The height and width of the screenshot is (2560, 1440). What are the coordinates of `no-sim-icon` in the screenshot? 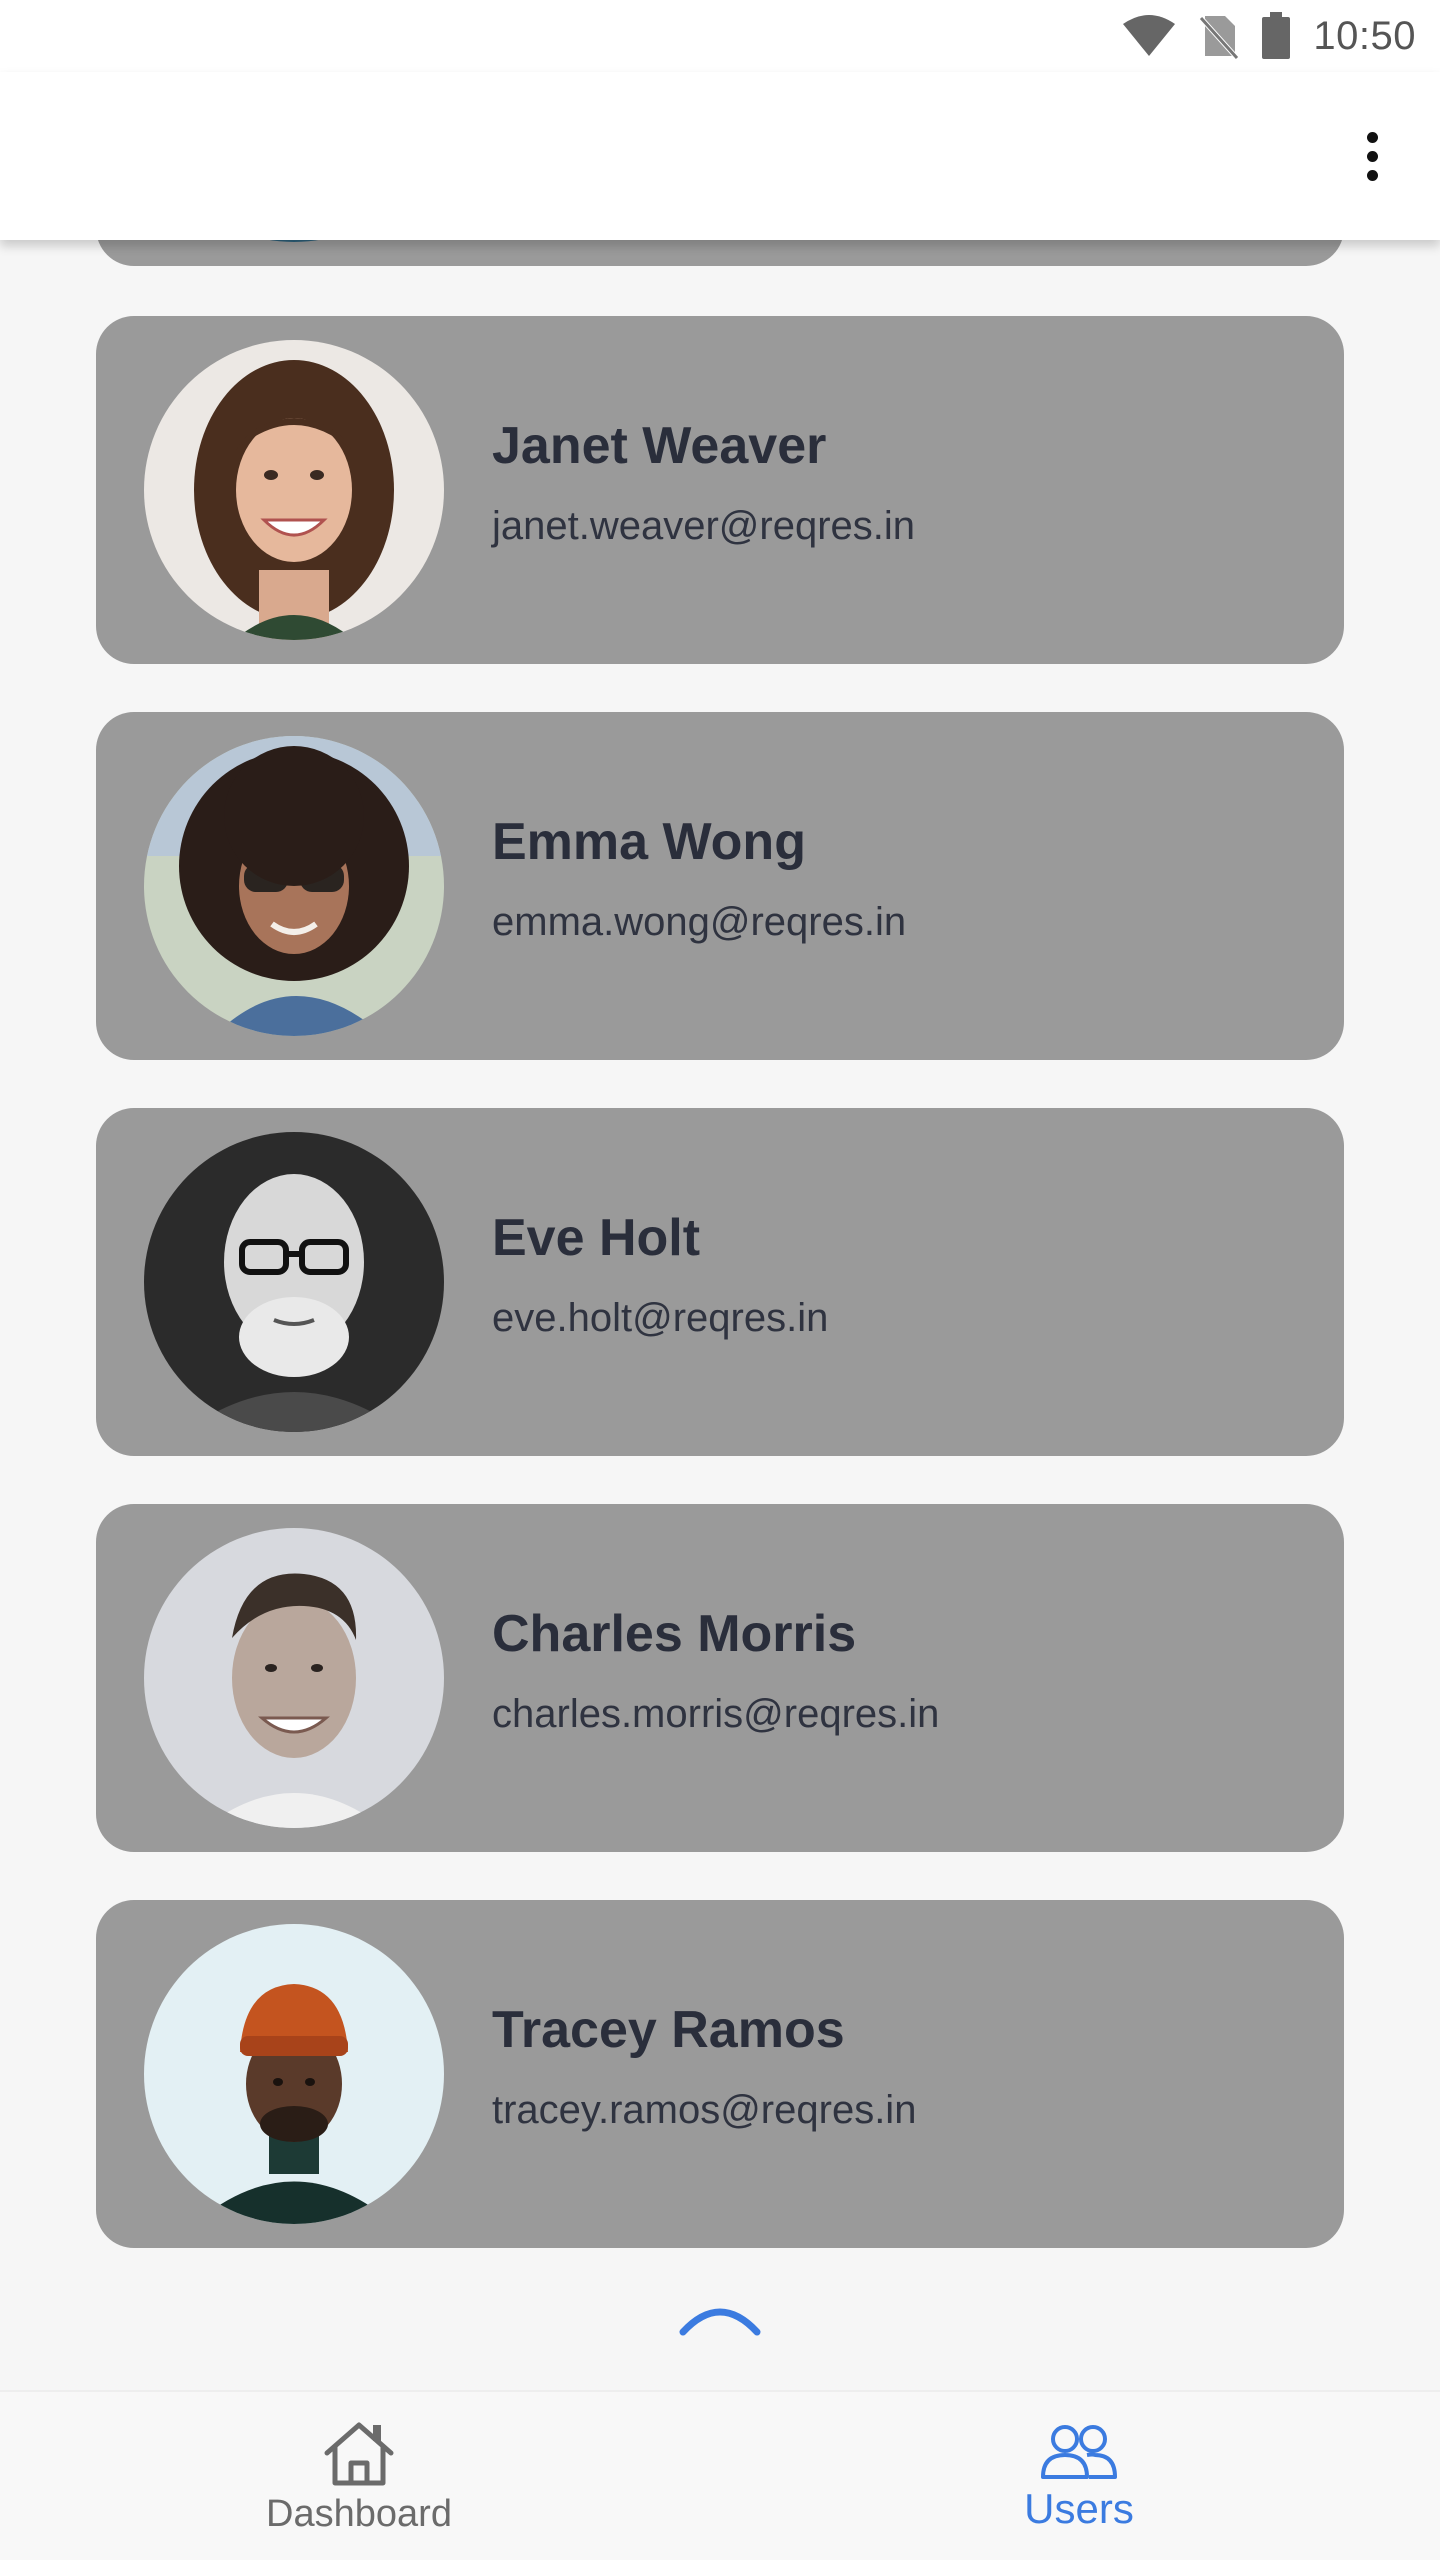 It's located at (1219, 38).